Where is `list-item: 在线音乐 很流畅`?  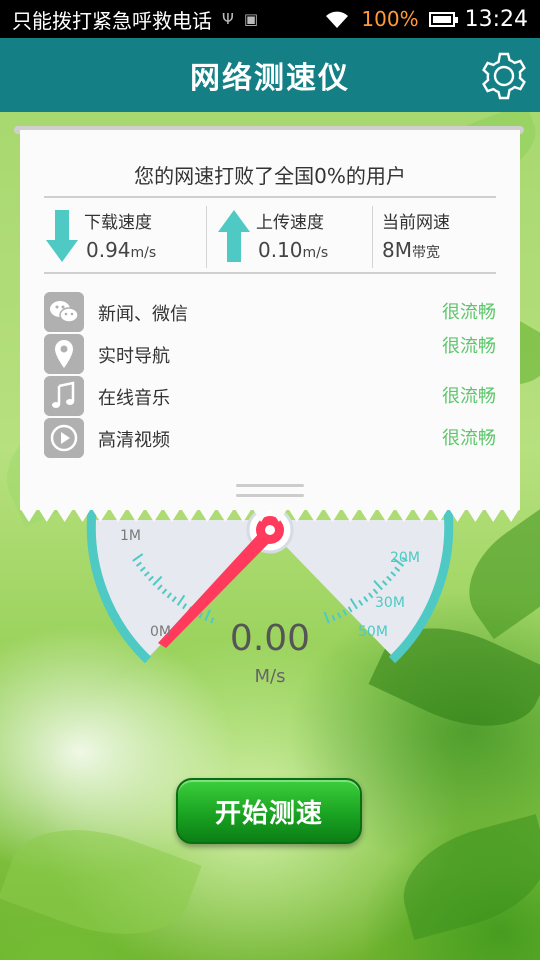
list-item: 在线音乐 很流畅 is located at coordinates (270, 396).